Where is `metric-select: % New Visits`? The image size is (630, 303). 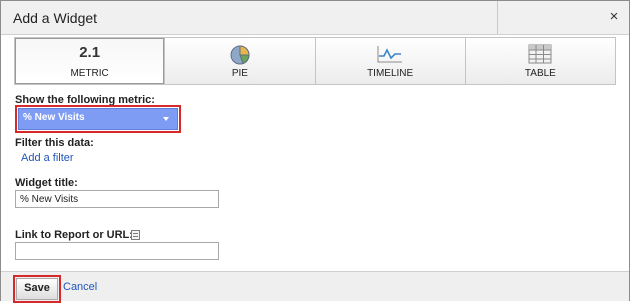
metric-select: % New Visits is located at coordinates (98, 119).